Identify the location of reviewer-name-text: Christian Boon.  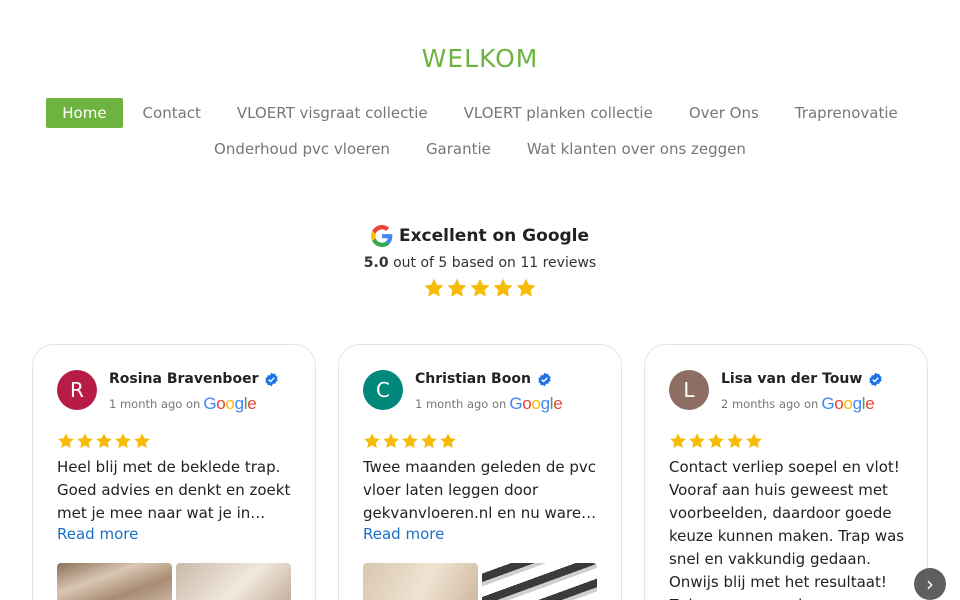
(473, 379).